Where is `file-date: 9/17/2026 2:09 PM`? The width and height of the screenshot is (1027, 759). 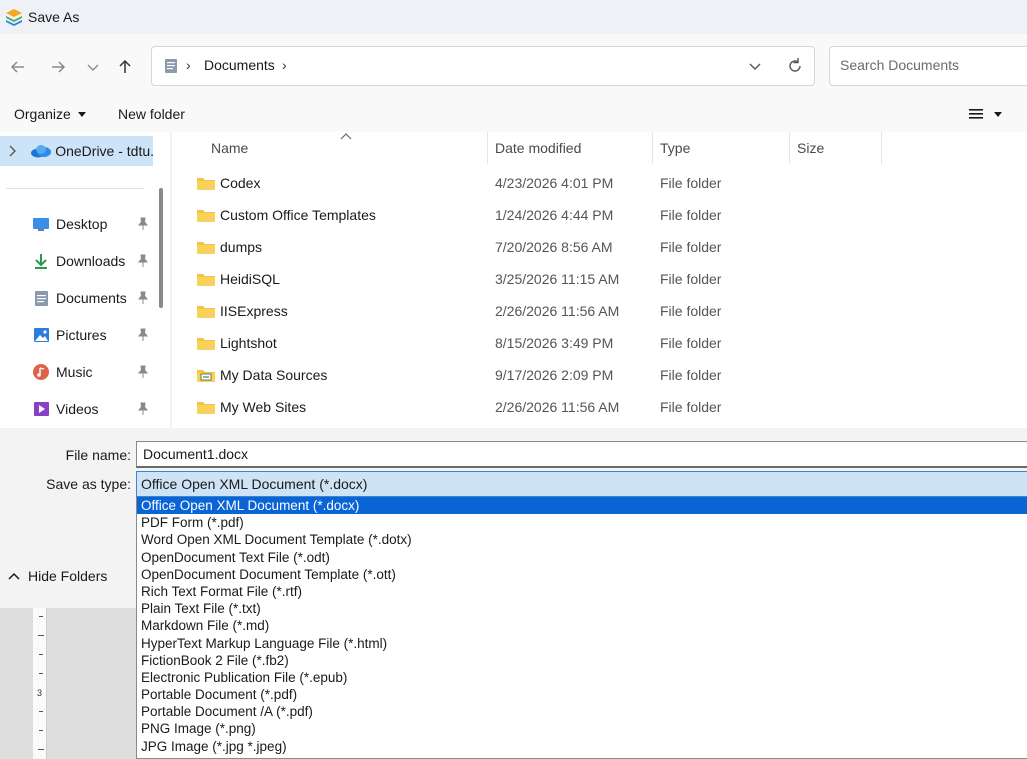
file-date: 9/17/2026 2:09 PM is located at coordinates (554, 375).